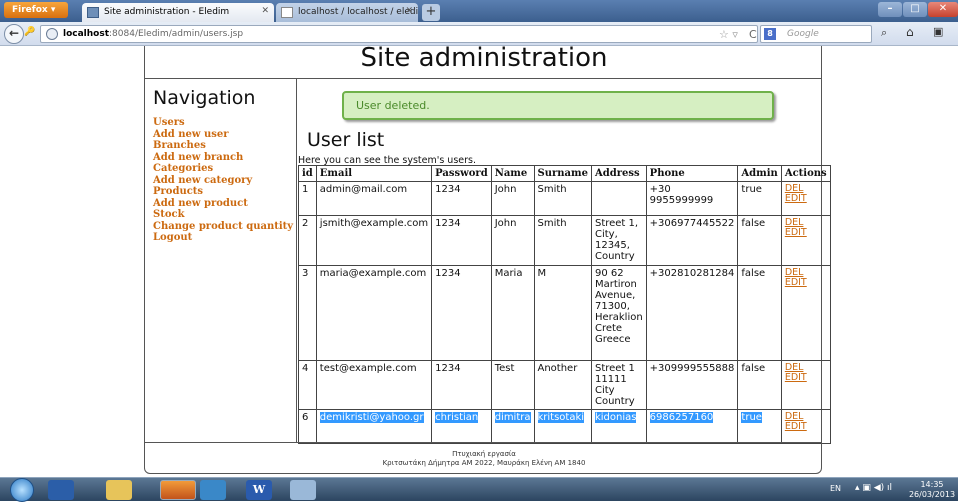 This screenshot has width=958, height=502. I want to click on minimize-button: –, so click(890, 9).